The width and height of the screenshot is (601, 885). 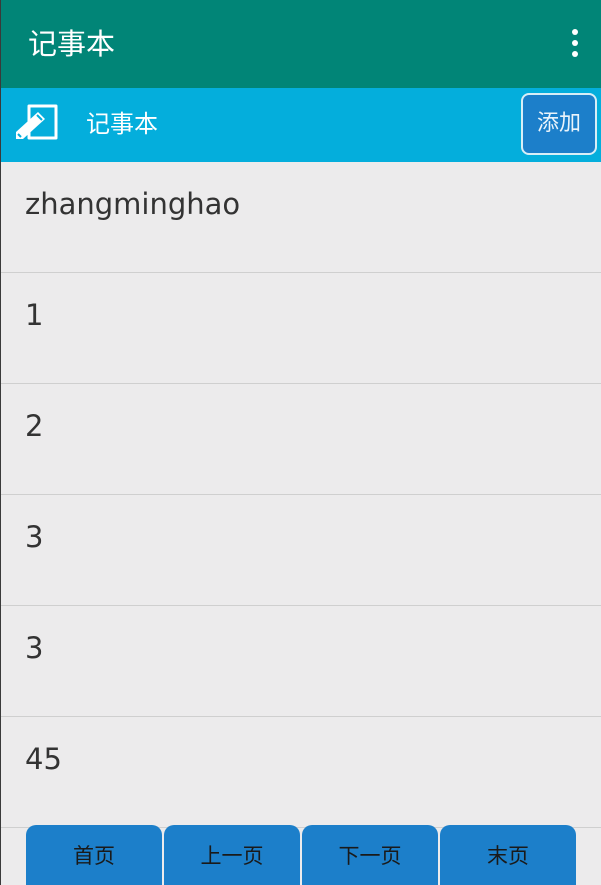 I want to click on app-title: 记事本, so click(x=72, y=44).